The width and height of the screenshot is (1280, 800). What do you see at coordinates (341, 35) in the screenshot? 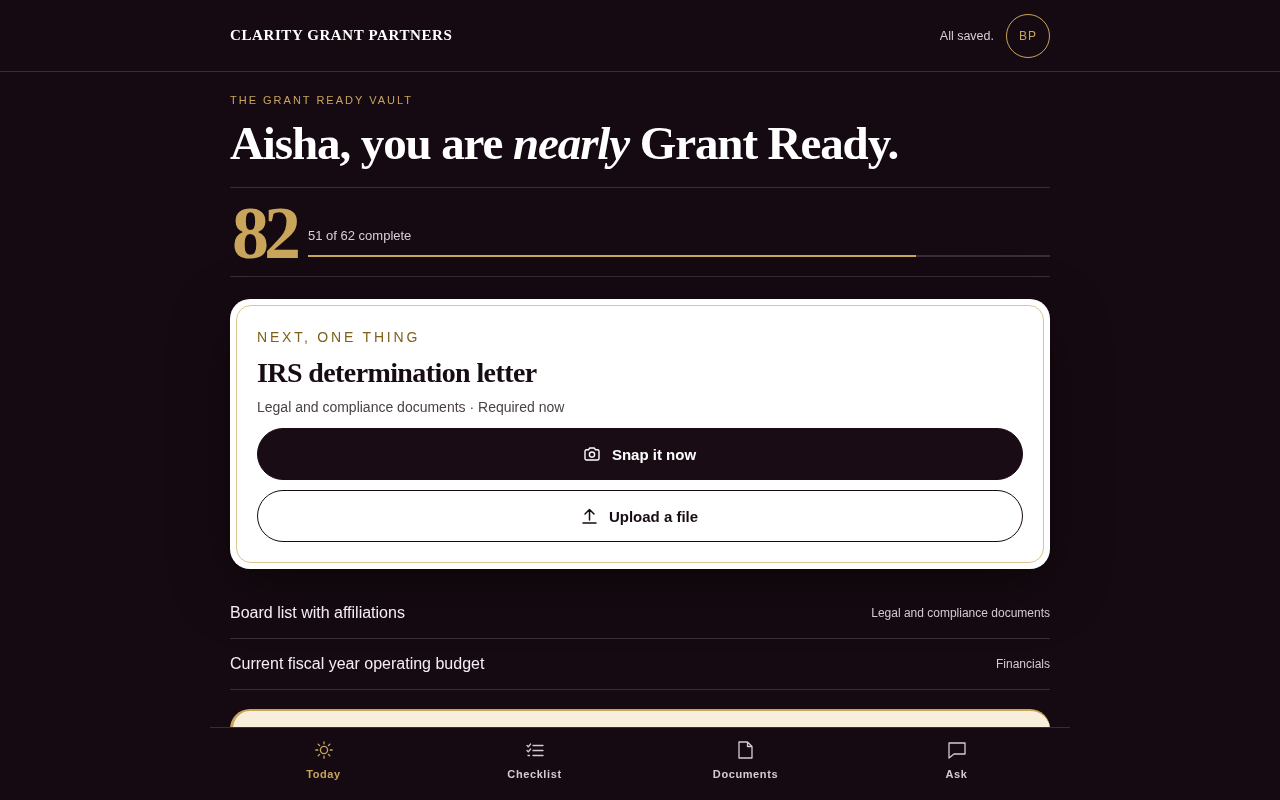
I see `brand-name: CLARITY GRANT PARTNERS` at bounding box center [341, 35].